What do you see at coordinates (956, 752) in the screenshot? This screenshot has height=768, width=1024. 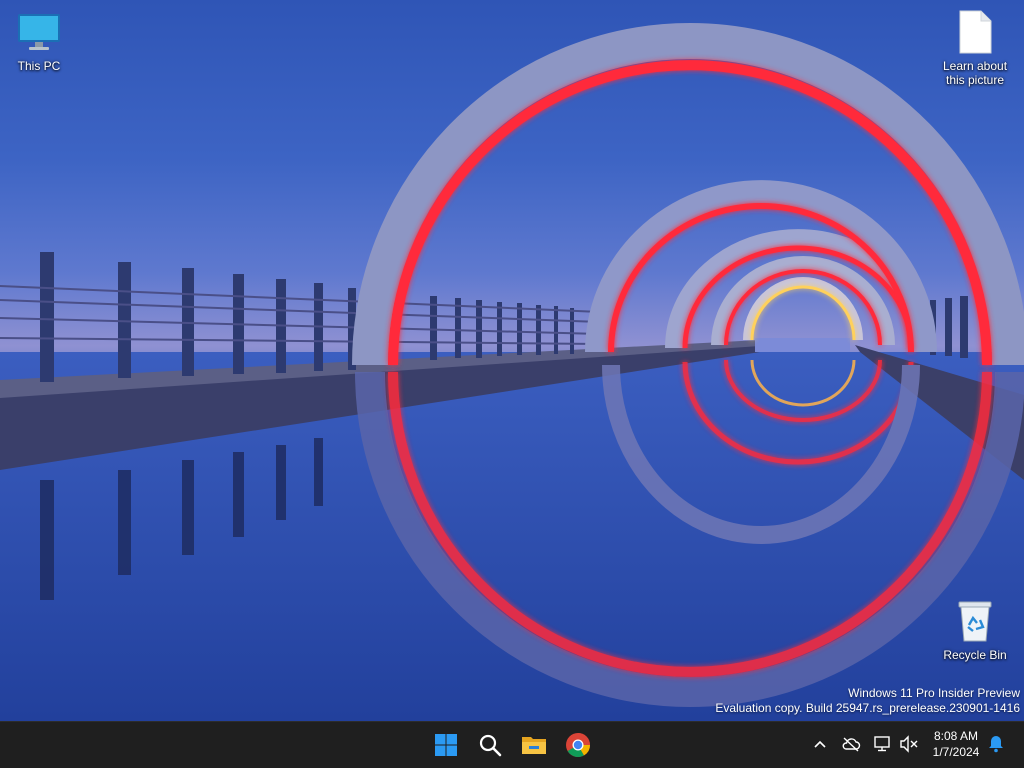 I see `clock-date: 1/7/2024` at bounding box center [956, 752].